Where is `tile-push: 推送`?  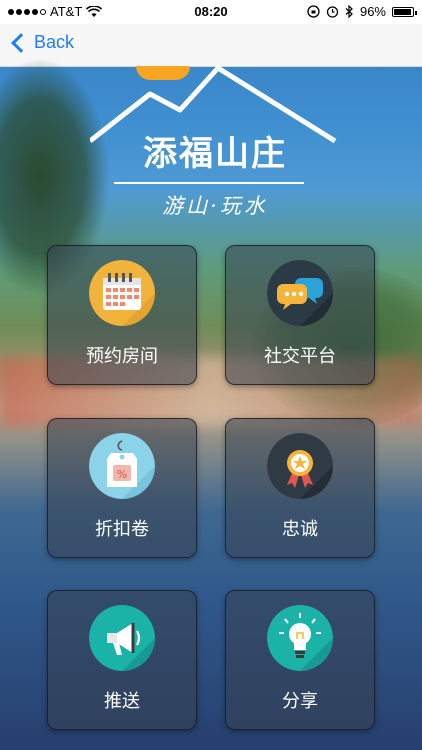
tile-push: 推送 is located at coordinates (122, 660).